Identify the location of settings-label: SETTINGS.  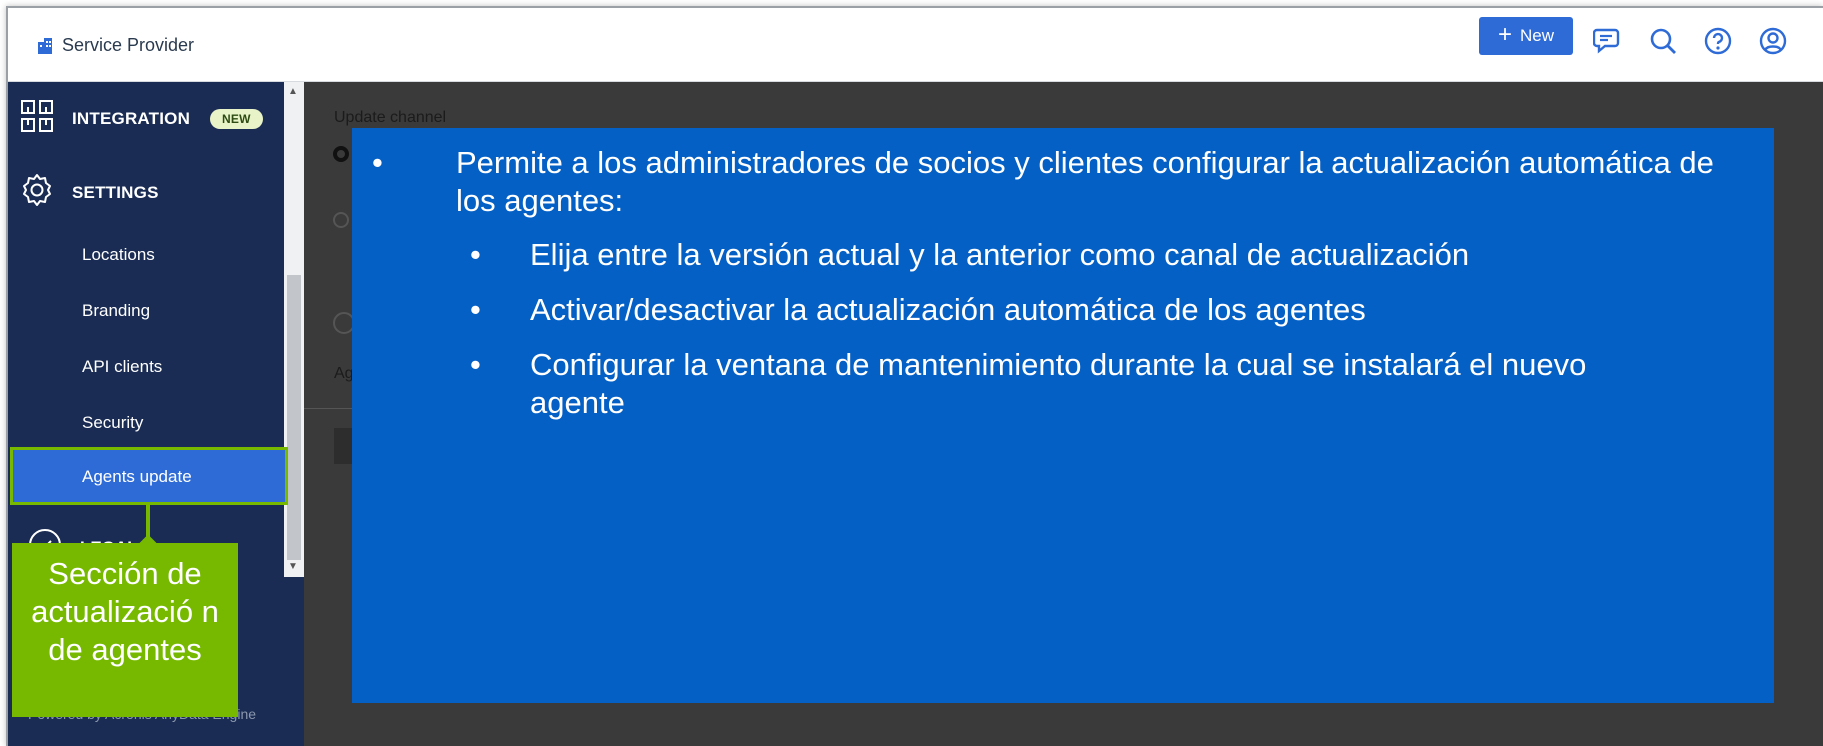
(115, 192).